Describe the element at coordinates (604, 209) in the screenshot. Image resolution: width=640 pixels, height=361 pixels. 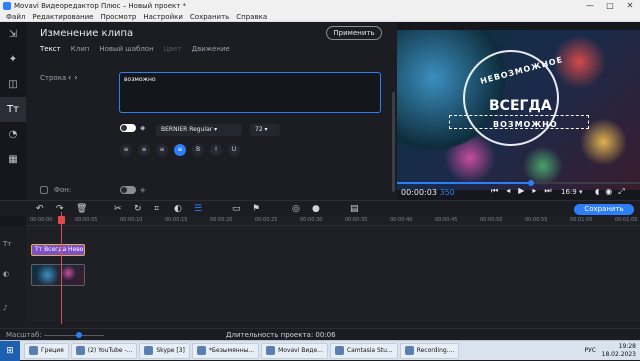
I see `export-button: Сохранить` at that location.